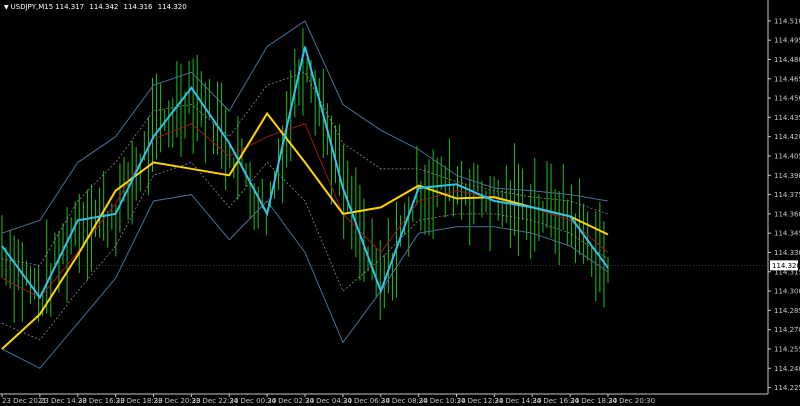 This screenshot has height=406, width=800. I want to click on ohlc-values: 114.317 114.342 114.316 114.320, so click(122, 7).